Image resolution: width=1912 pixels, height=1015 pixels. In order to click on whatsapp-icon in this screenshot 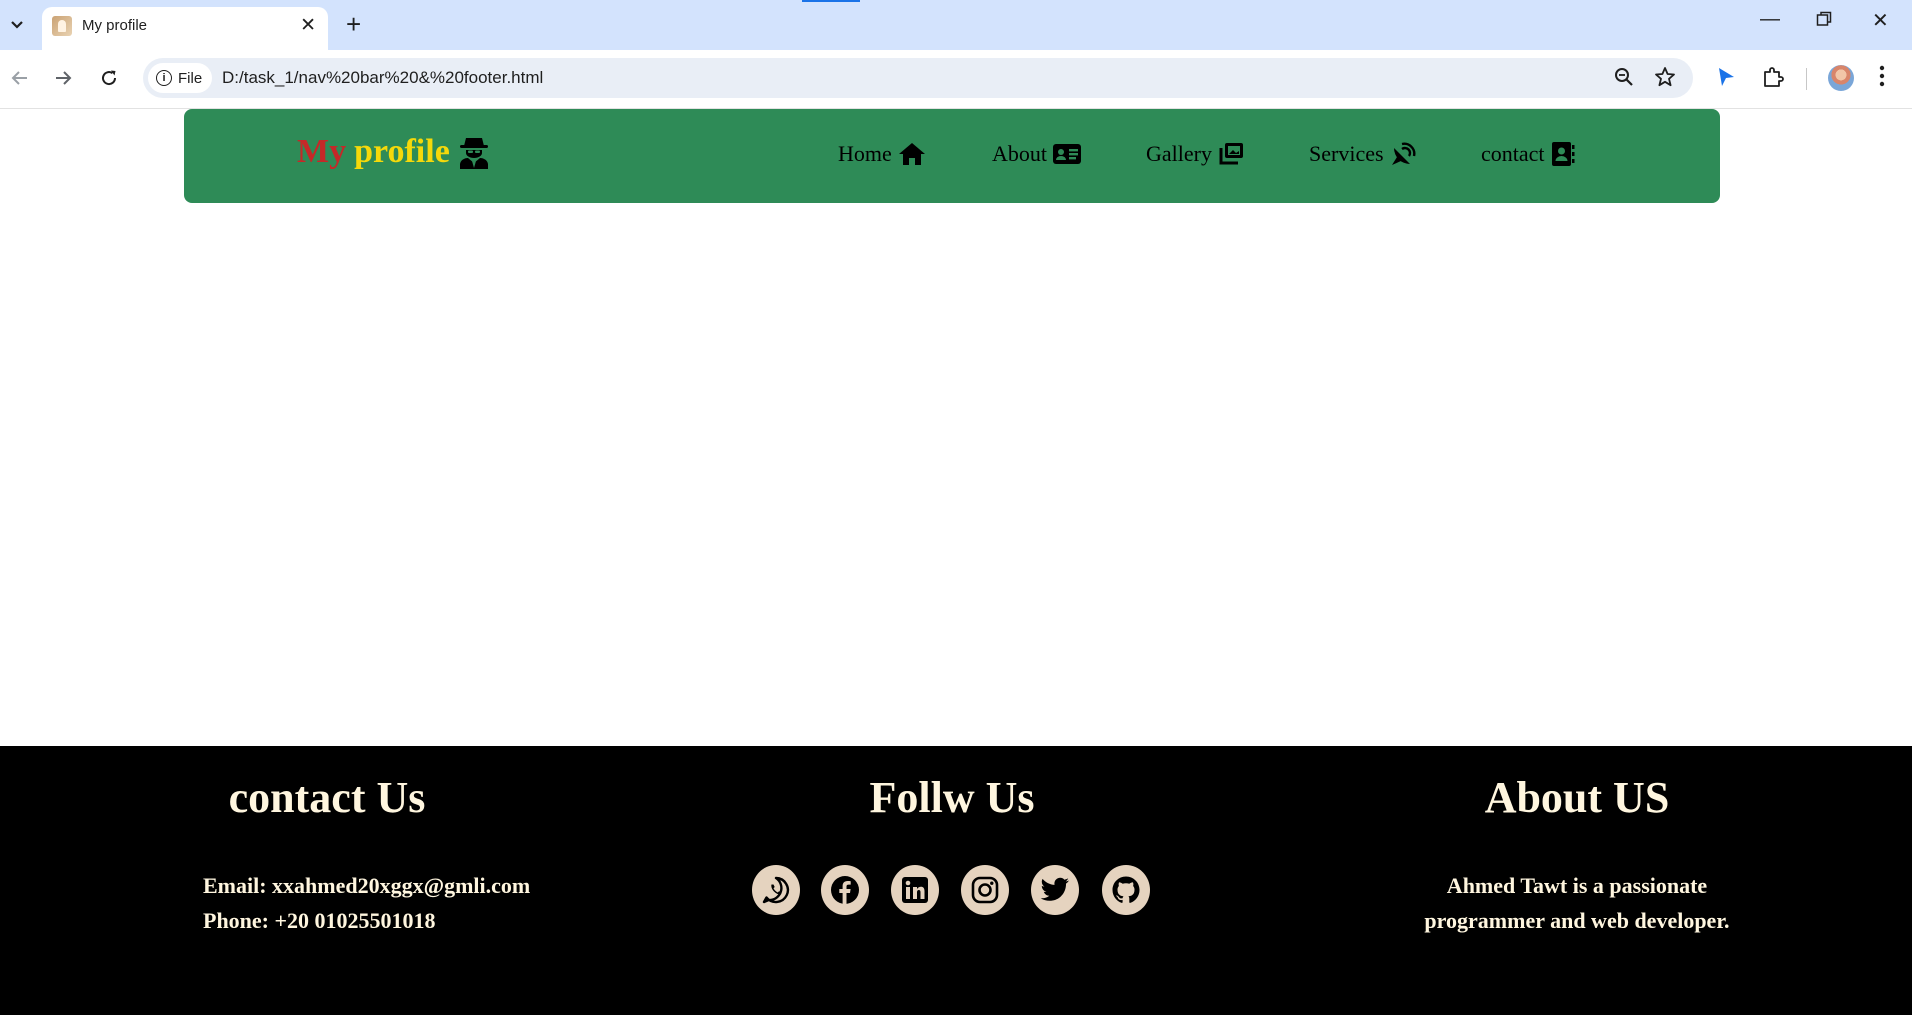, I will do `click(776, 890)`.